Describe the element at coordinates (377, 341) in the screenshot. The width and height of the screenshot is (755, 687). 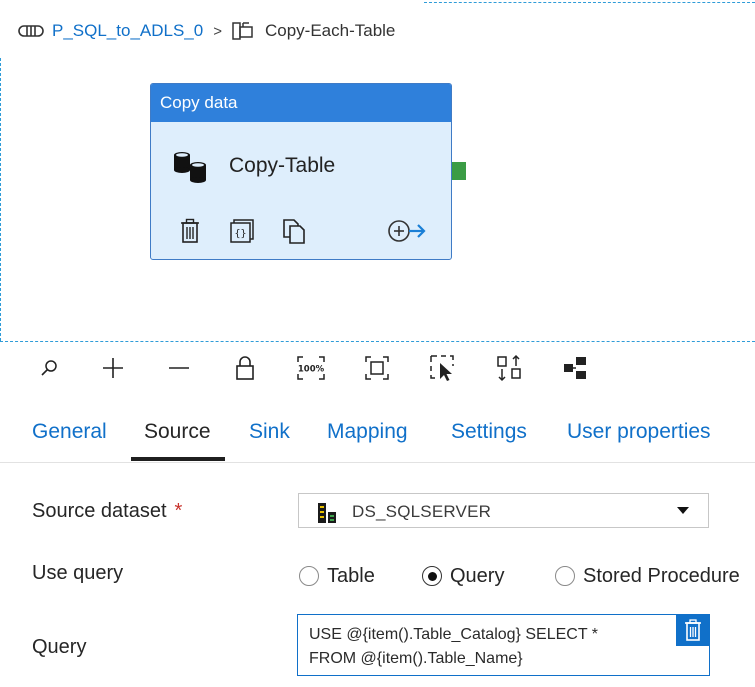
I see `canvas-border-bottom` at that location.